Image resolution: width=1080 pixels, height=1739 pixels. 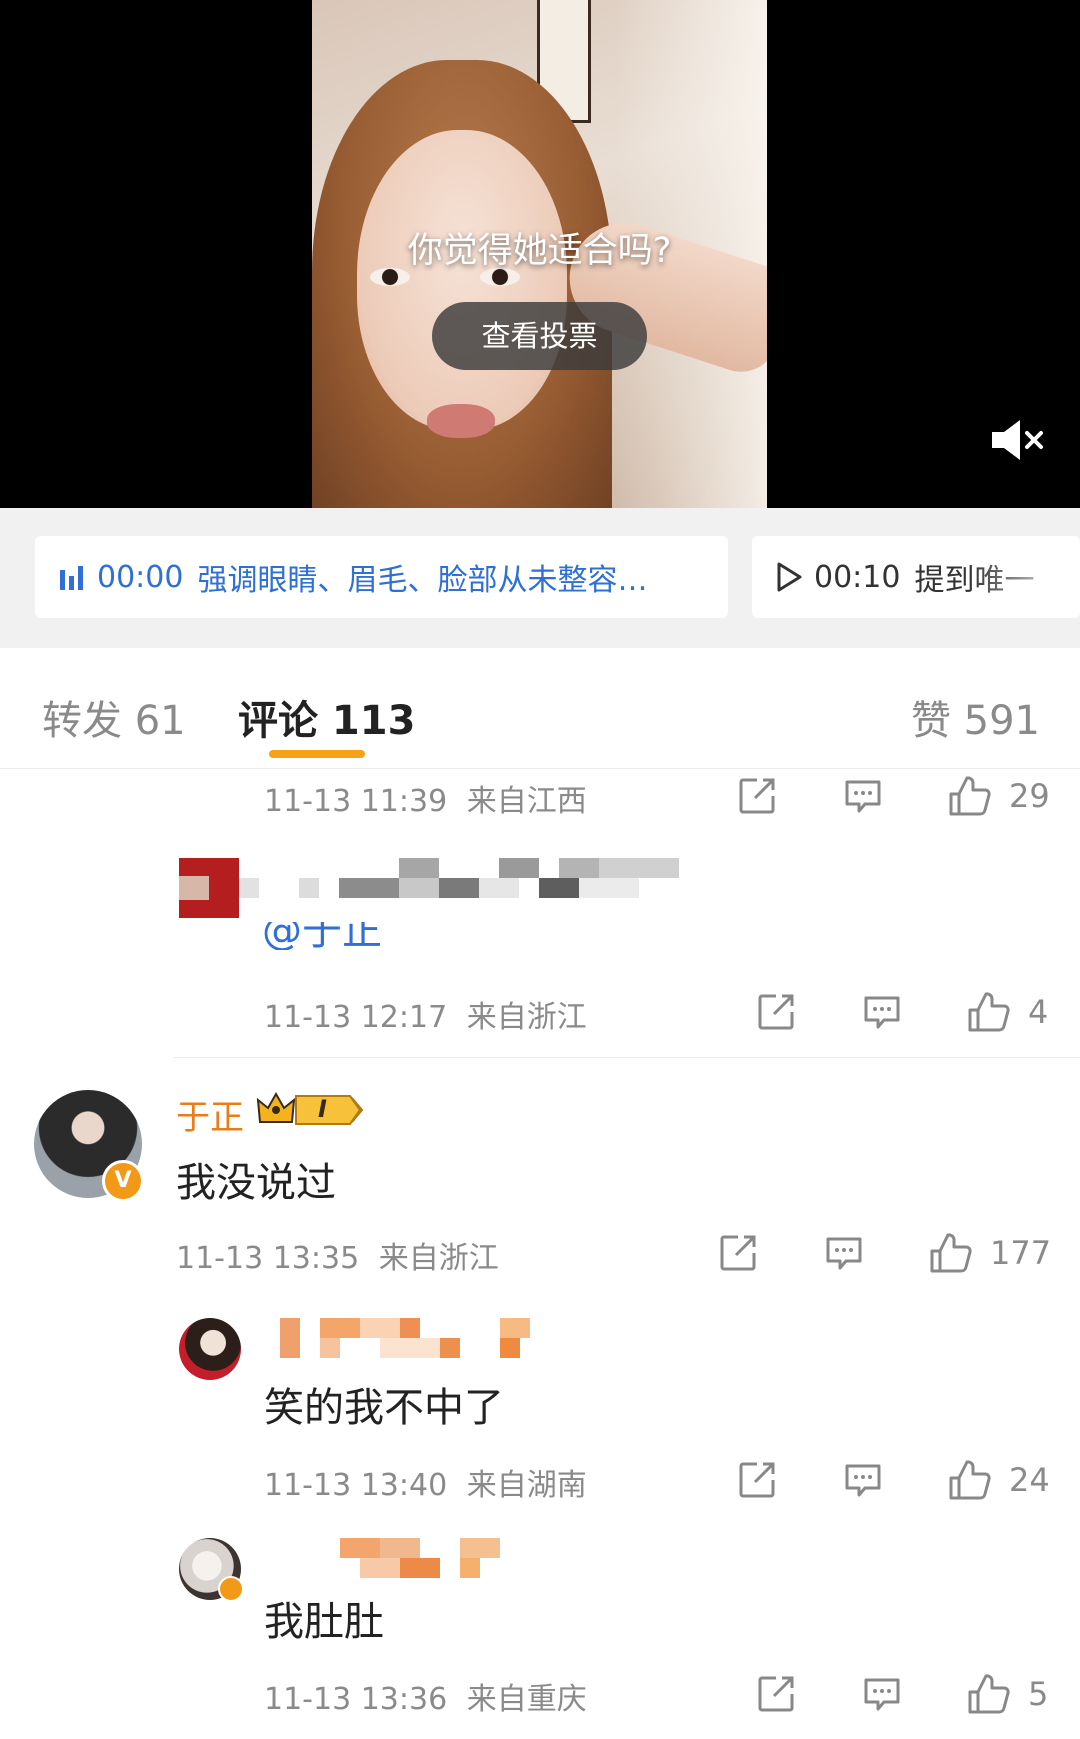 What do you see at coordinates (322, 1109) in the screenshot?
I see `level-badge: I` at bounding box center [322, 1109].